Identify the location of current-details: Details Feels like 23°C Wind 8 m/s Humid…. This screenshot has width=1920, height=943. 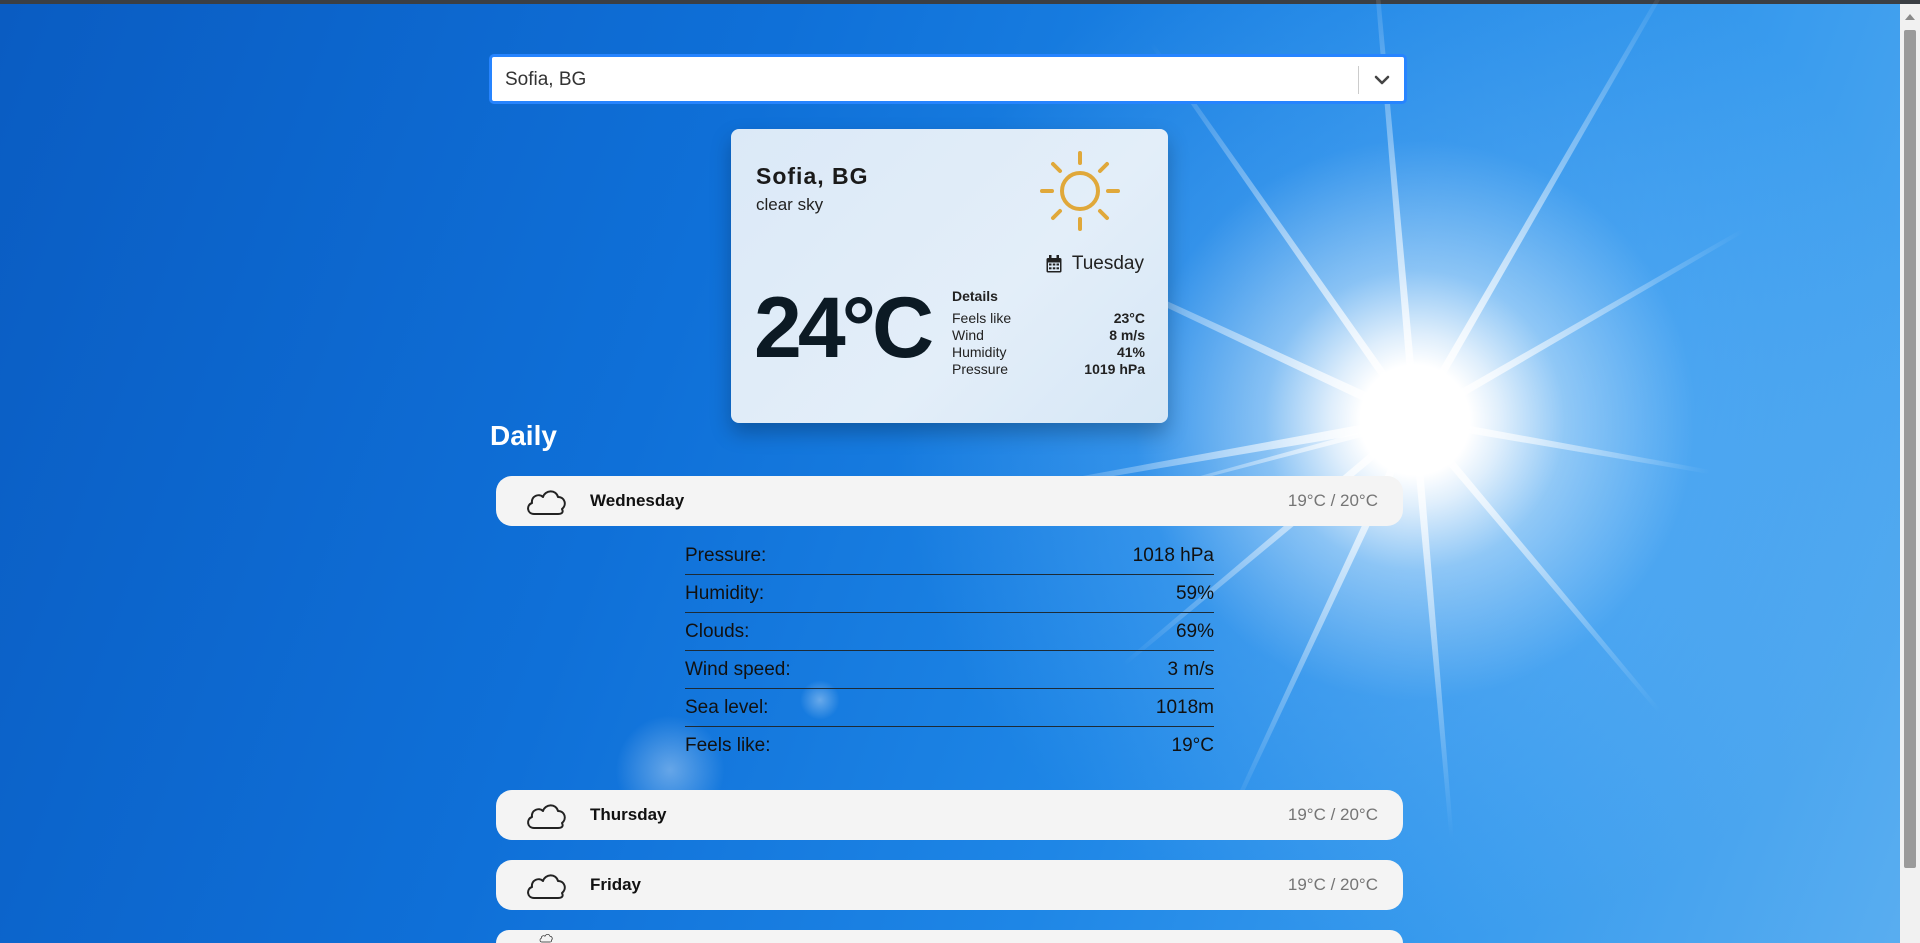
(1048, 333).